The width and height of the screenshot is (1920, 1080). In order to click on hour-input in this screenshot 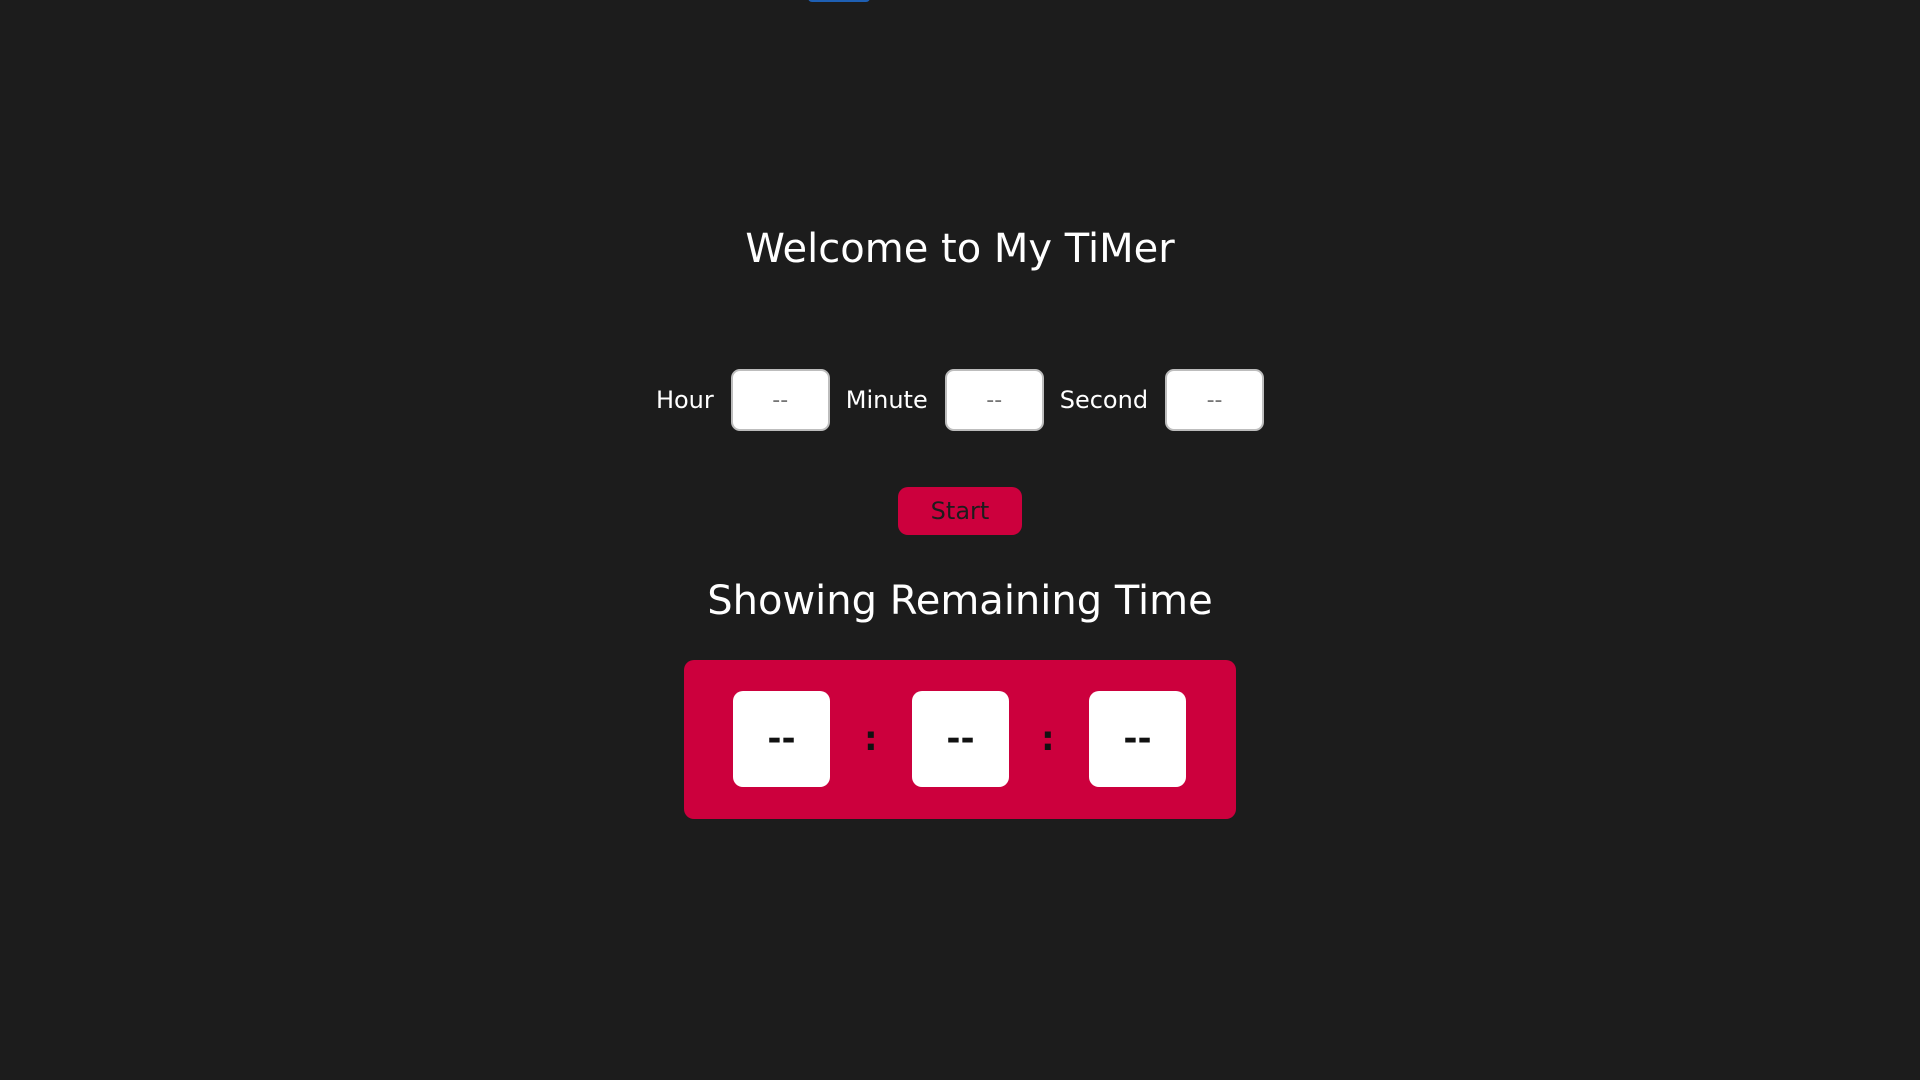, I will do `click(780, 400)`.